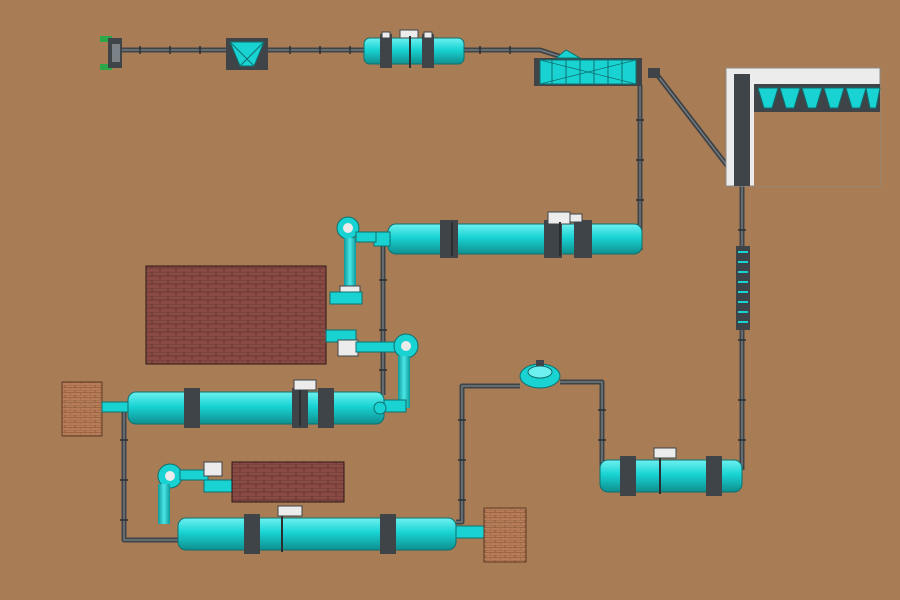 The width and height of the screenshot is (900, 600). Describe the element at coordinates (288, 482) in the screenshot. I see `furnace-lower` at that location.